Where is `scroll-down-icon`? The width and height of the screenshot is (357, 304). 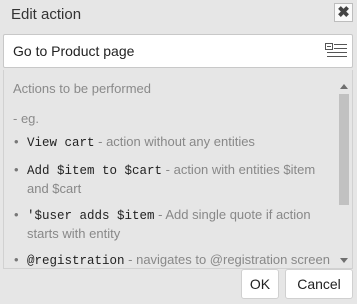 scroll-down-icon is located at coordinates (344, 260).